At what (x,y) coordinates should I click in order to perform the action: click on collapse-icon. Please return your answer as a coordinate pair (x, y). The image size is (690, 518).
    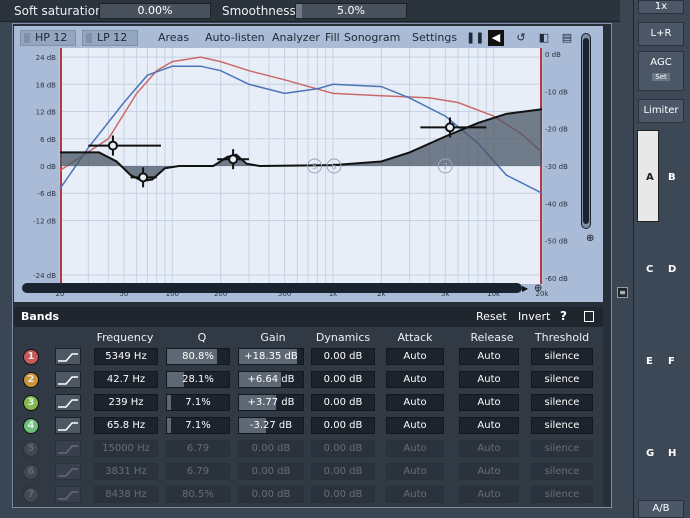
    Looking at the image, I should click on (589, 316).